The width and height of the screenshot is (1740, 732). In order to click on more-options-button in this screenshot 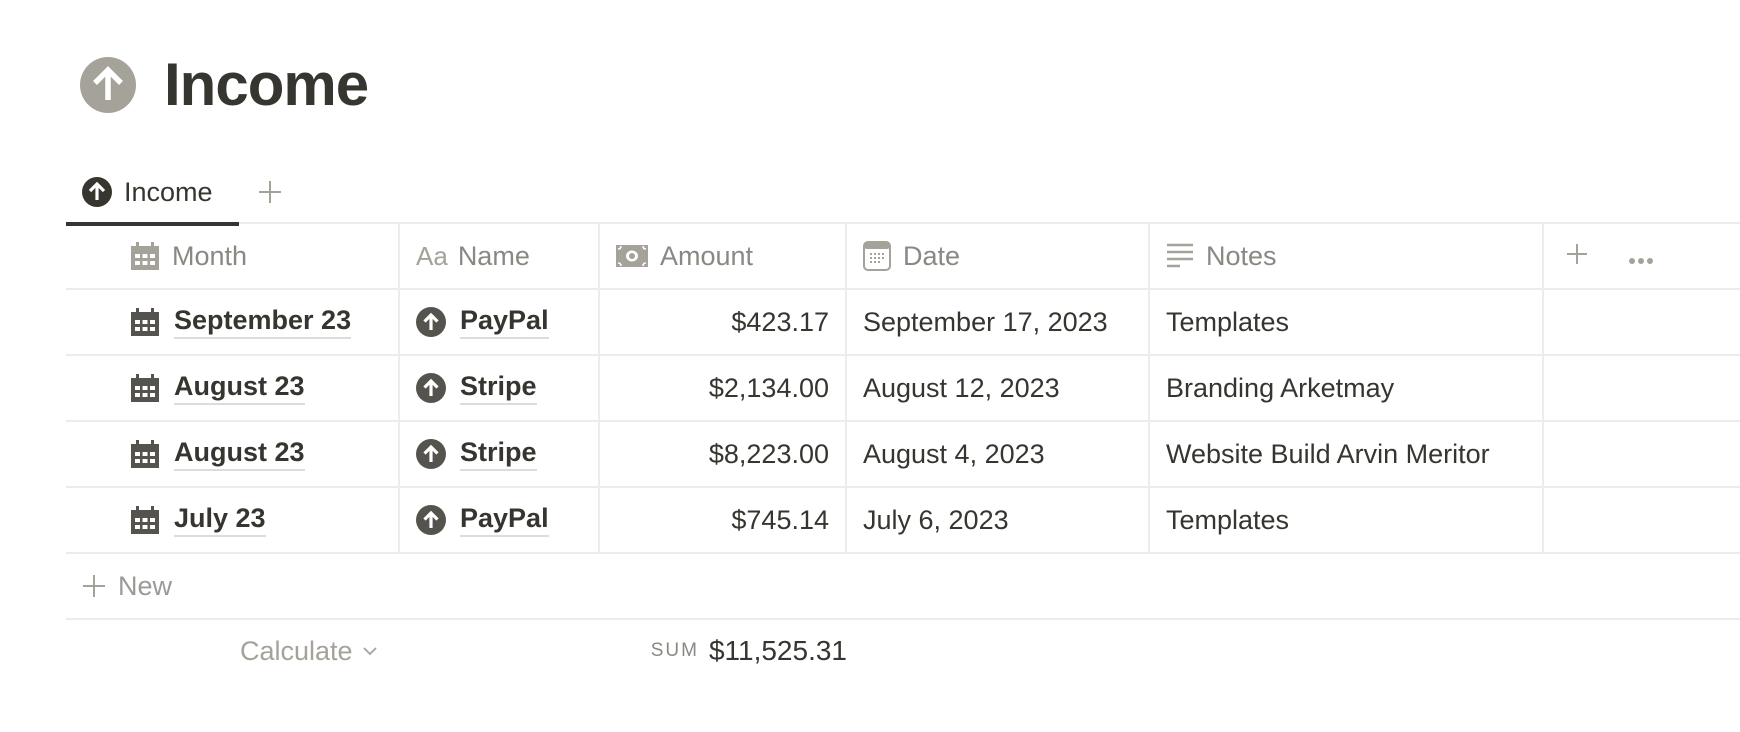, I will do `click(1641, 256)`.